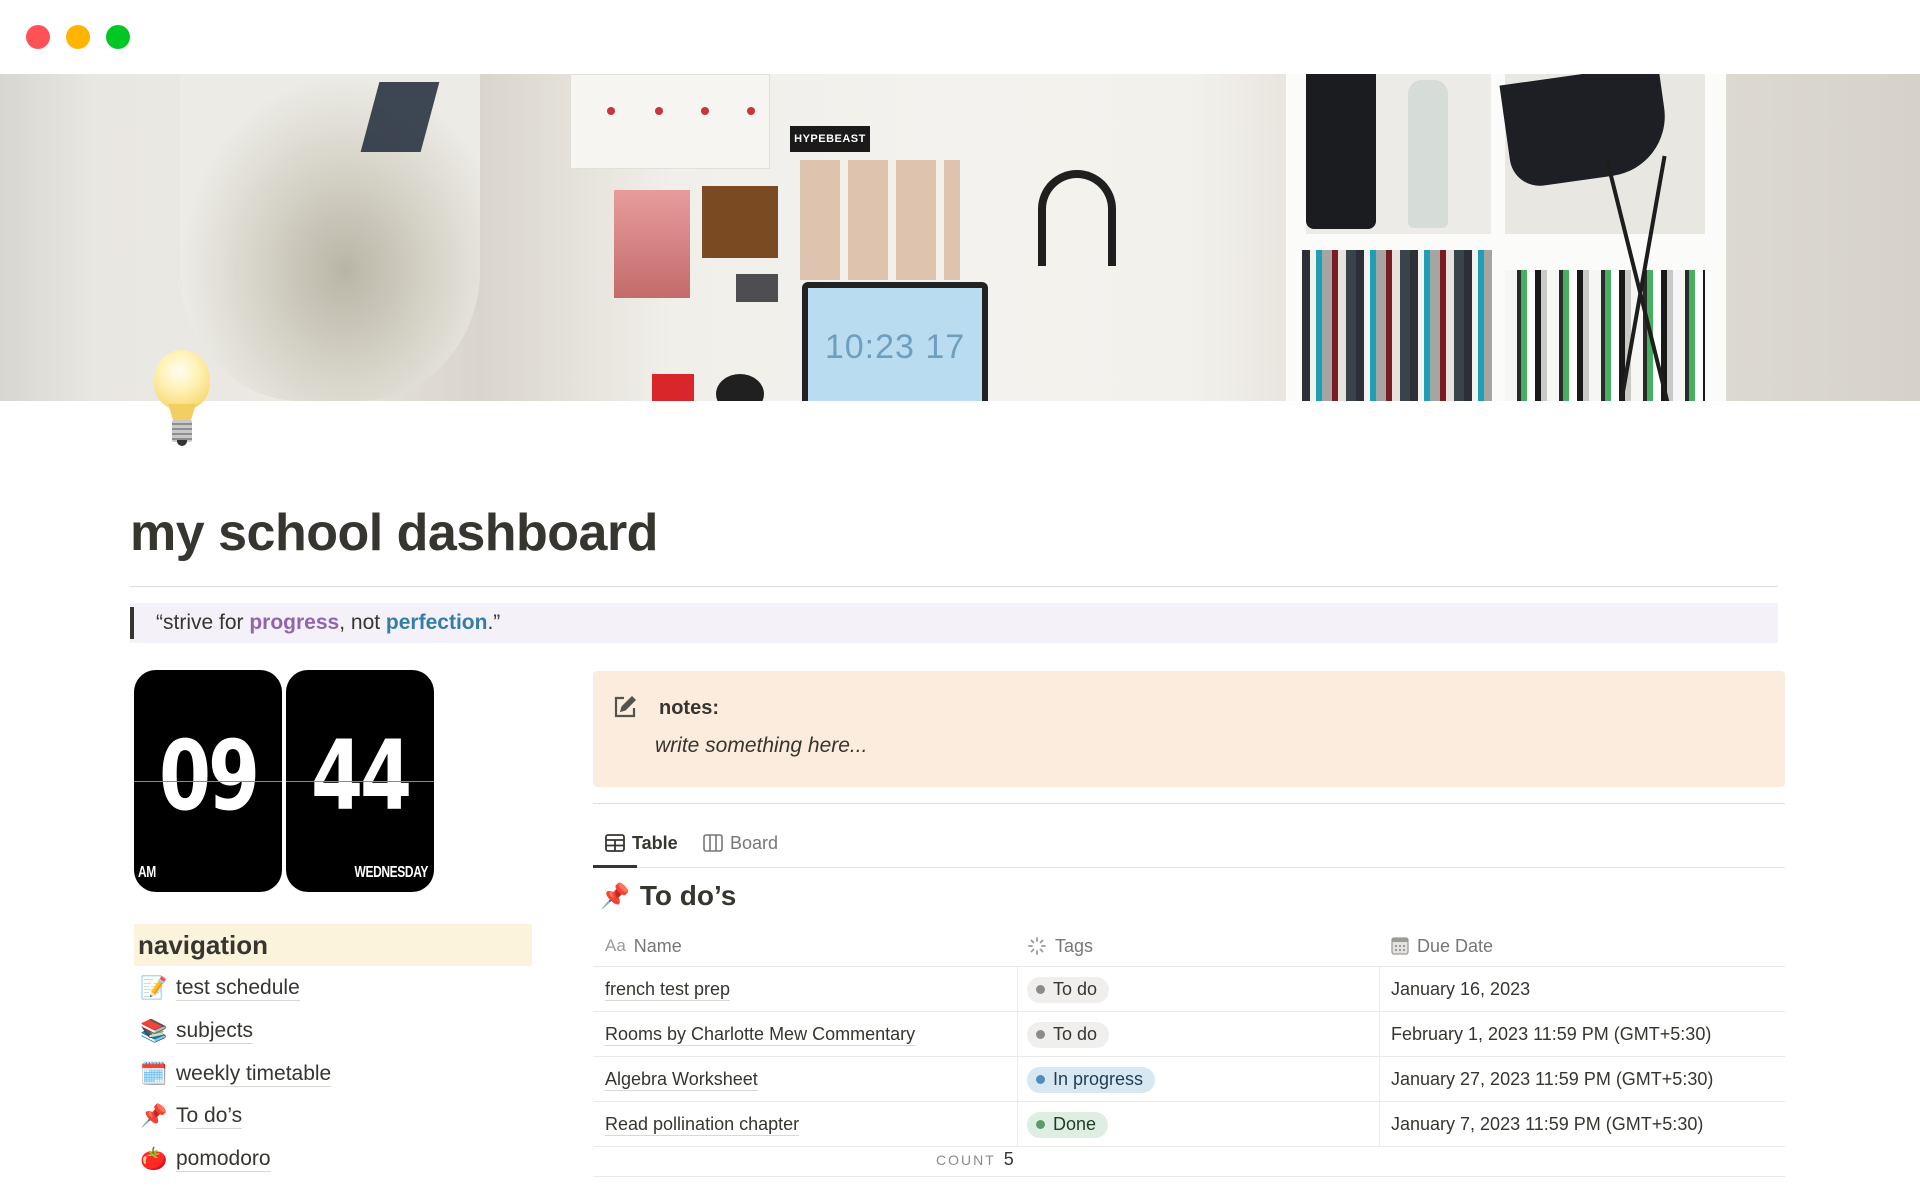 This screenshot has width=1920, height=1200. What do you see at coordinates (154, 987) in the screenshot?
I see `memo-icon: 📝` at bounding box center [154, 987].